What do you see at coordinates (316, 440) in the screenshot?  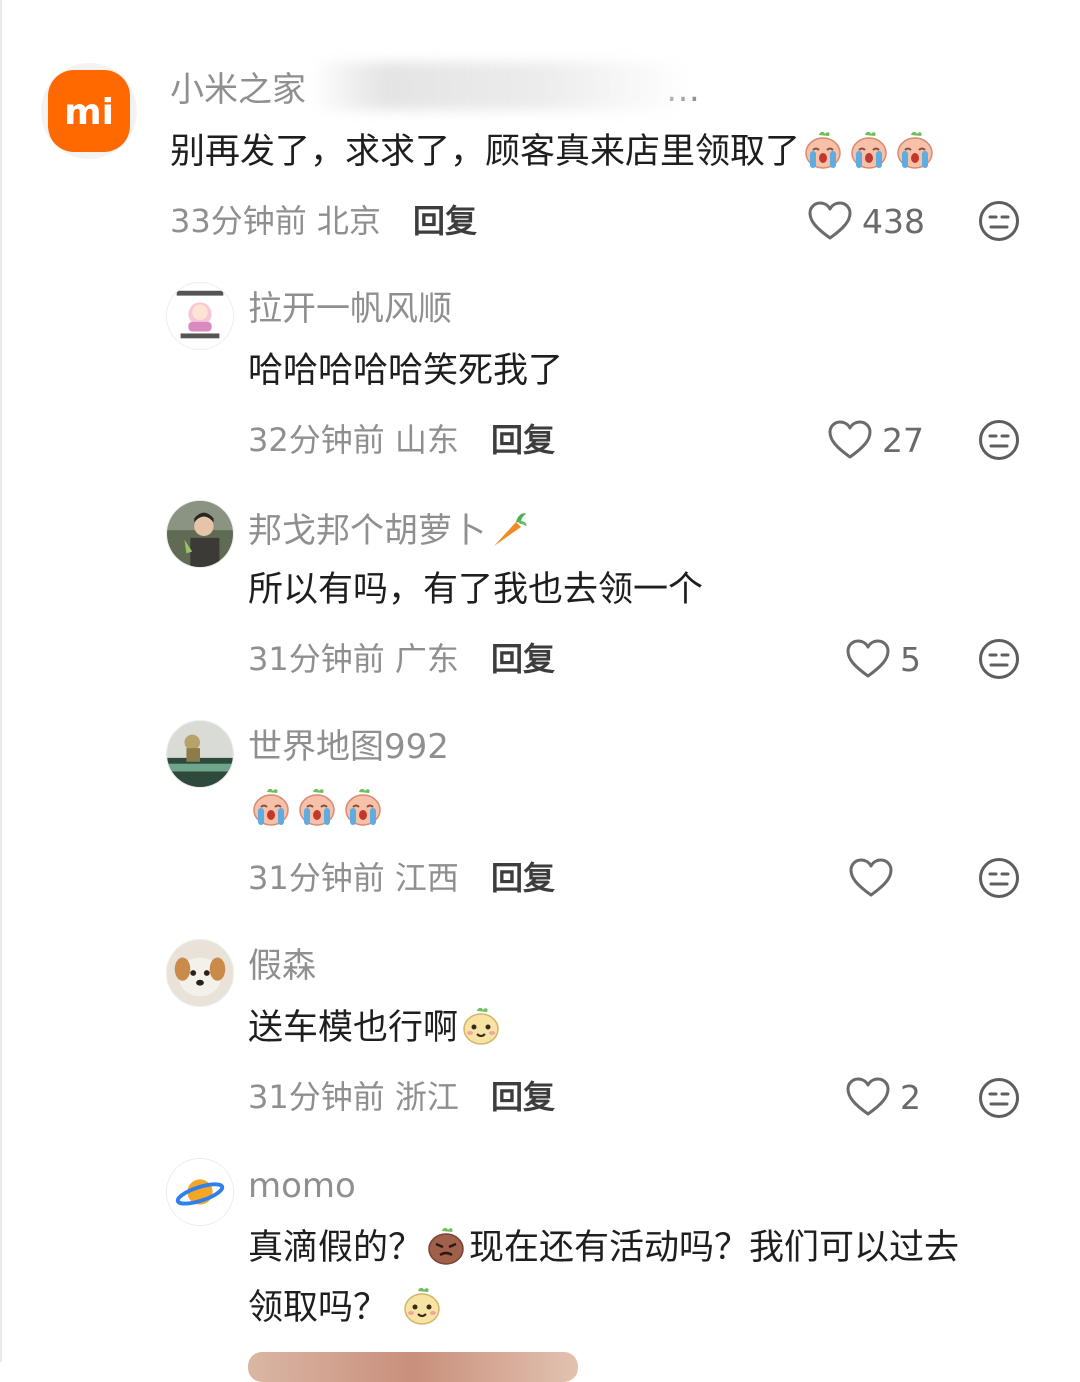 I see `comment-time: 32分钟前` at bounding box center [316, 440].